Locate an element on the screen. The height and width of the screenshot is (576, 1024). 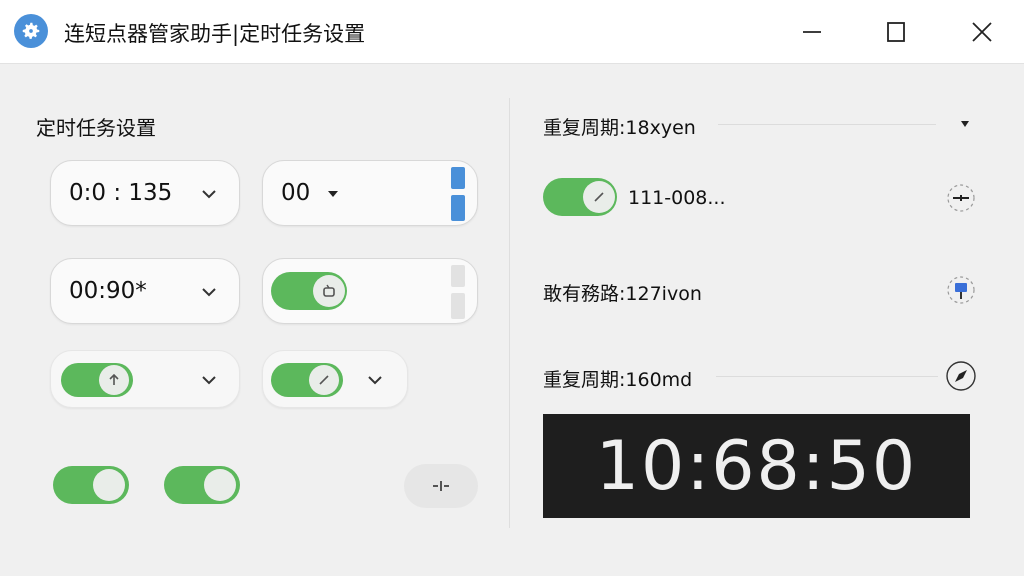
time-select-second: 00:90* is located at coordinates (145, 291).